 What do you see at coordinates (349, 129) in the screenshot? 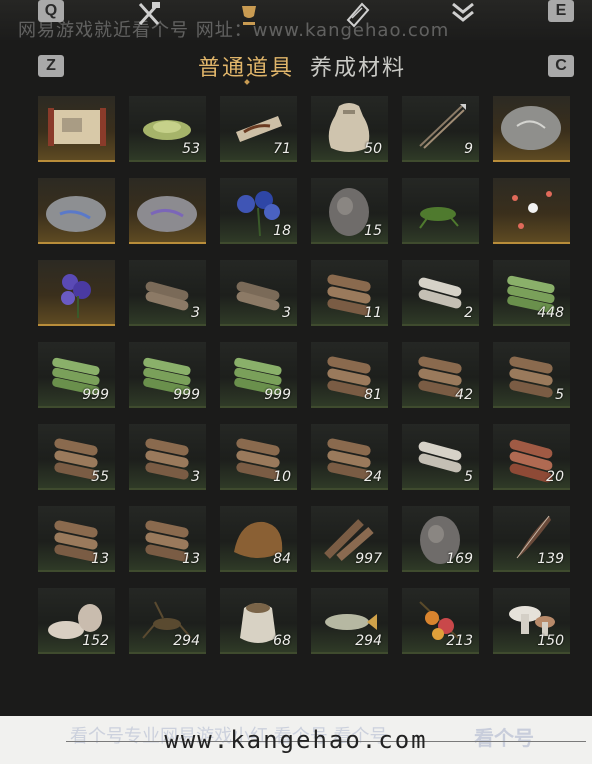
I see `inventory-slot: 50` at bounding box center [349, 129].